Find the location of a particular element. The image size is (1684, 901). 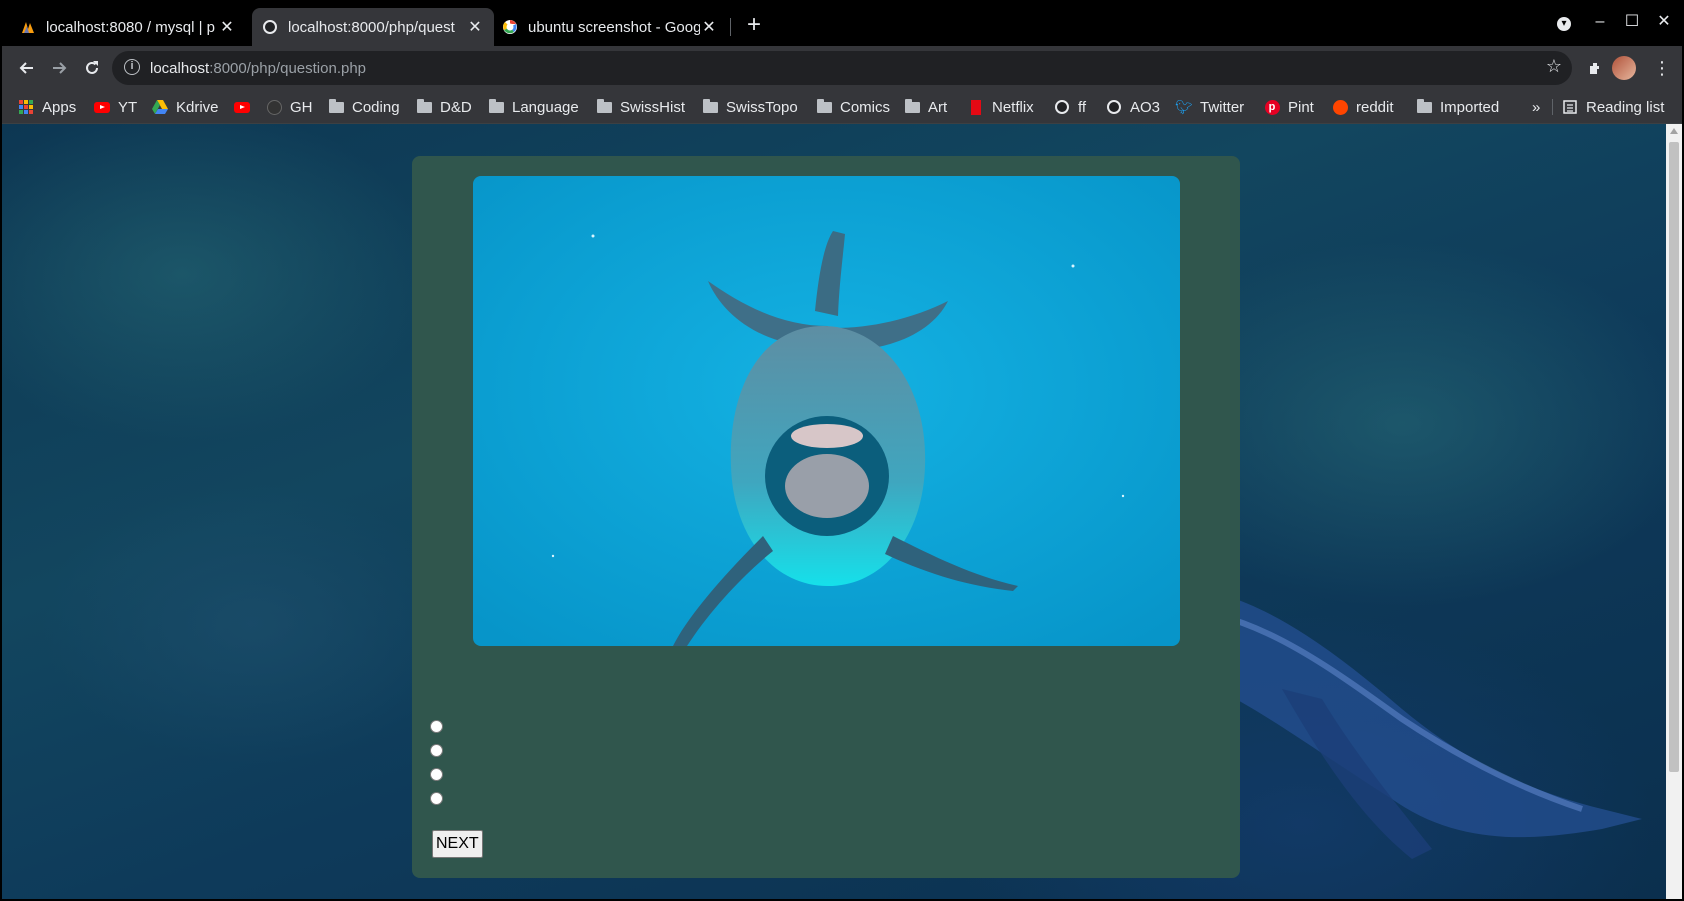

tab-separator is located at coordinates (730, 27).